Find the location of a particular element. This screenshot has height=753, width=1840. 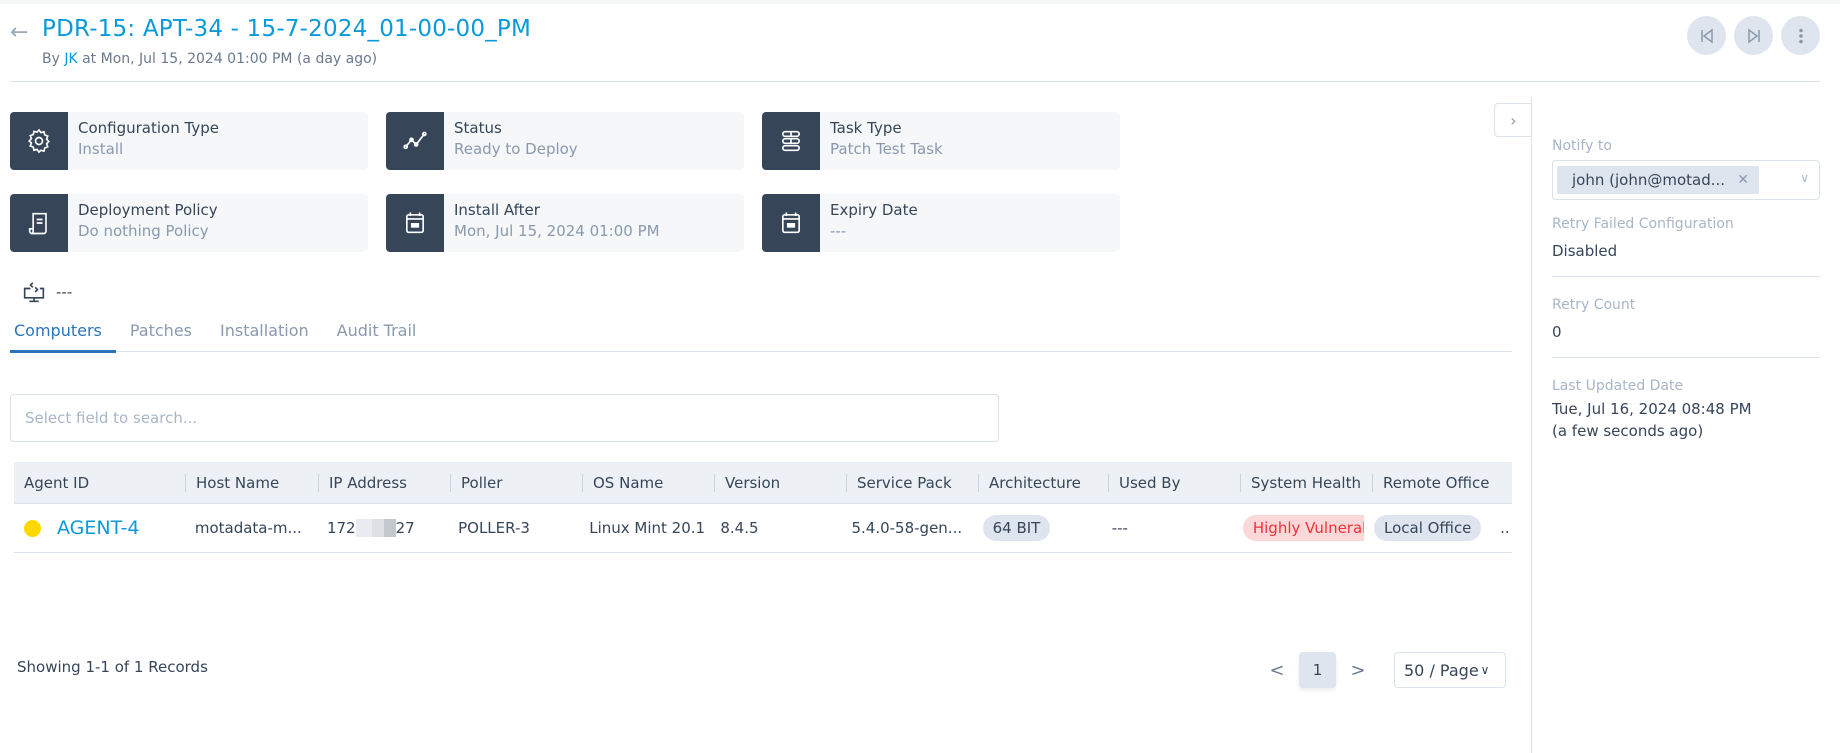

column-architecture: Architecture is located at coordinates (1044, 482).